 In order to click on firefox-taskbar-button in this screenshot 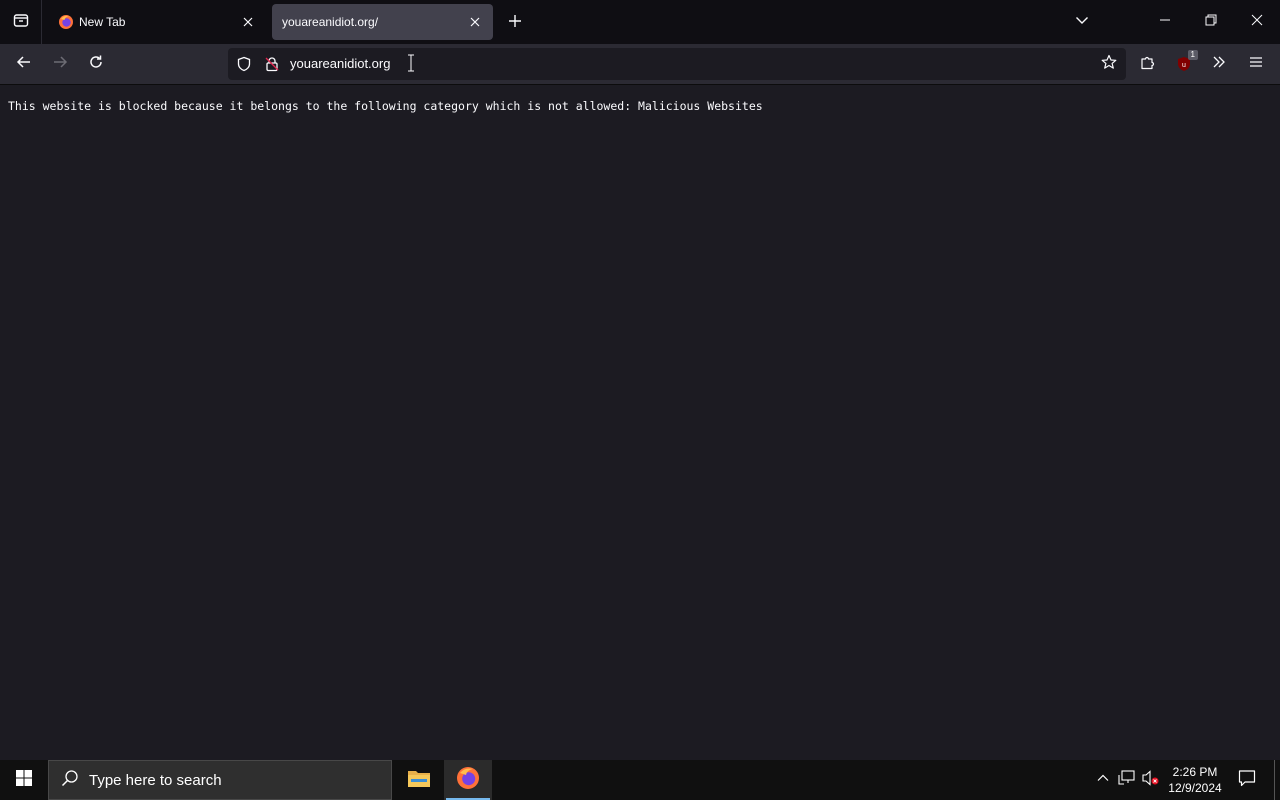, I will do `click(468, 780)`.